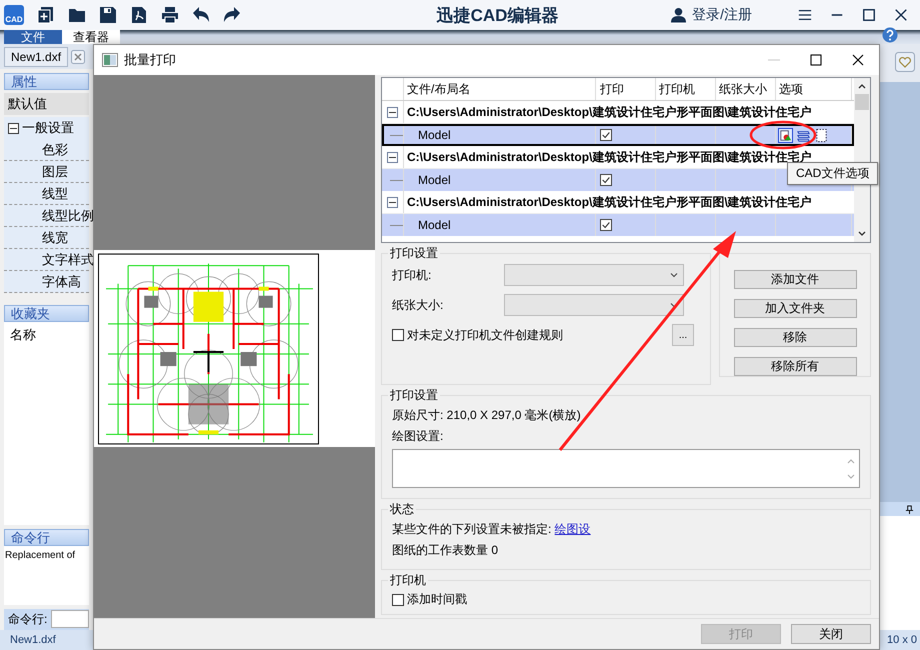 This screenshot has height=650, width=920. I want to click on column-header: 名称, so click(23, 334).